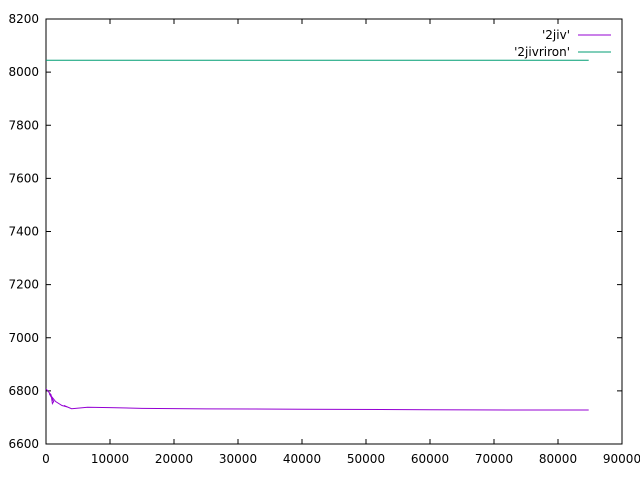 The height and width of the screenshot is (480, 640). What do you see at coordinates (46, 459) in the screenshot?
I see `x-tick-label: 0` at bounding box center [46, 459].